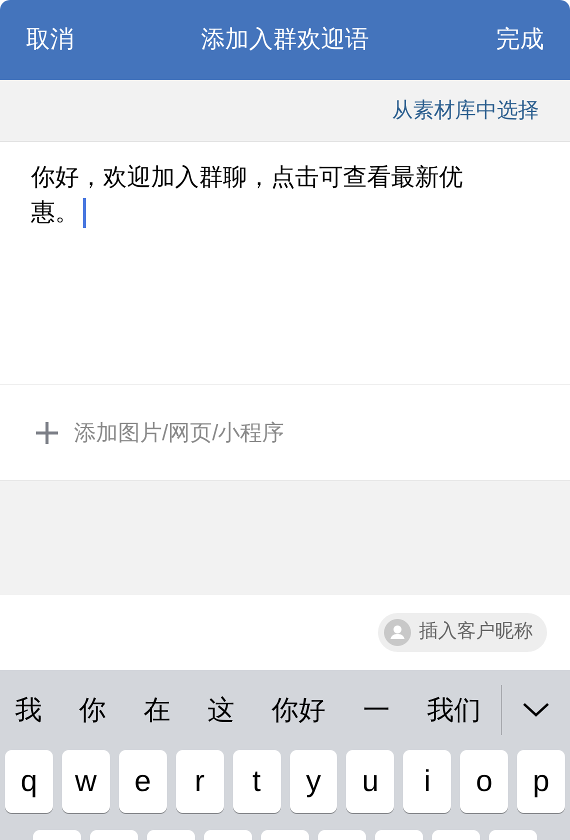 The image size is (570, 840). What do you see at coordinates (200, 781) in the screenshot?
I see `keyboard-key: r` at bounding box center [200, 781].